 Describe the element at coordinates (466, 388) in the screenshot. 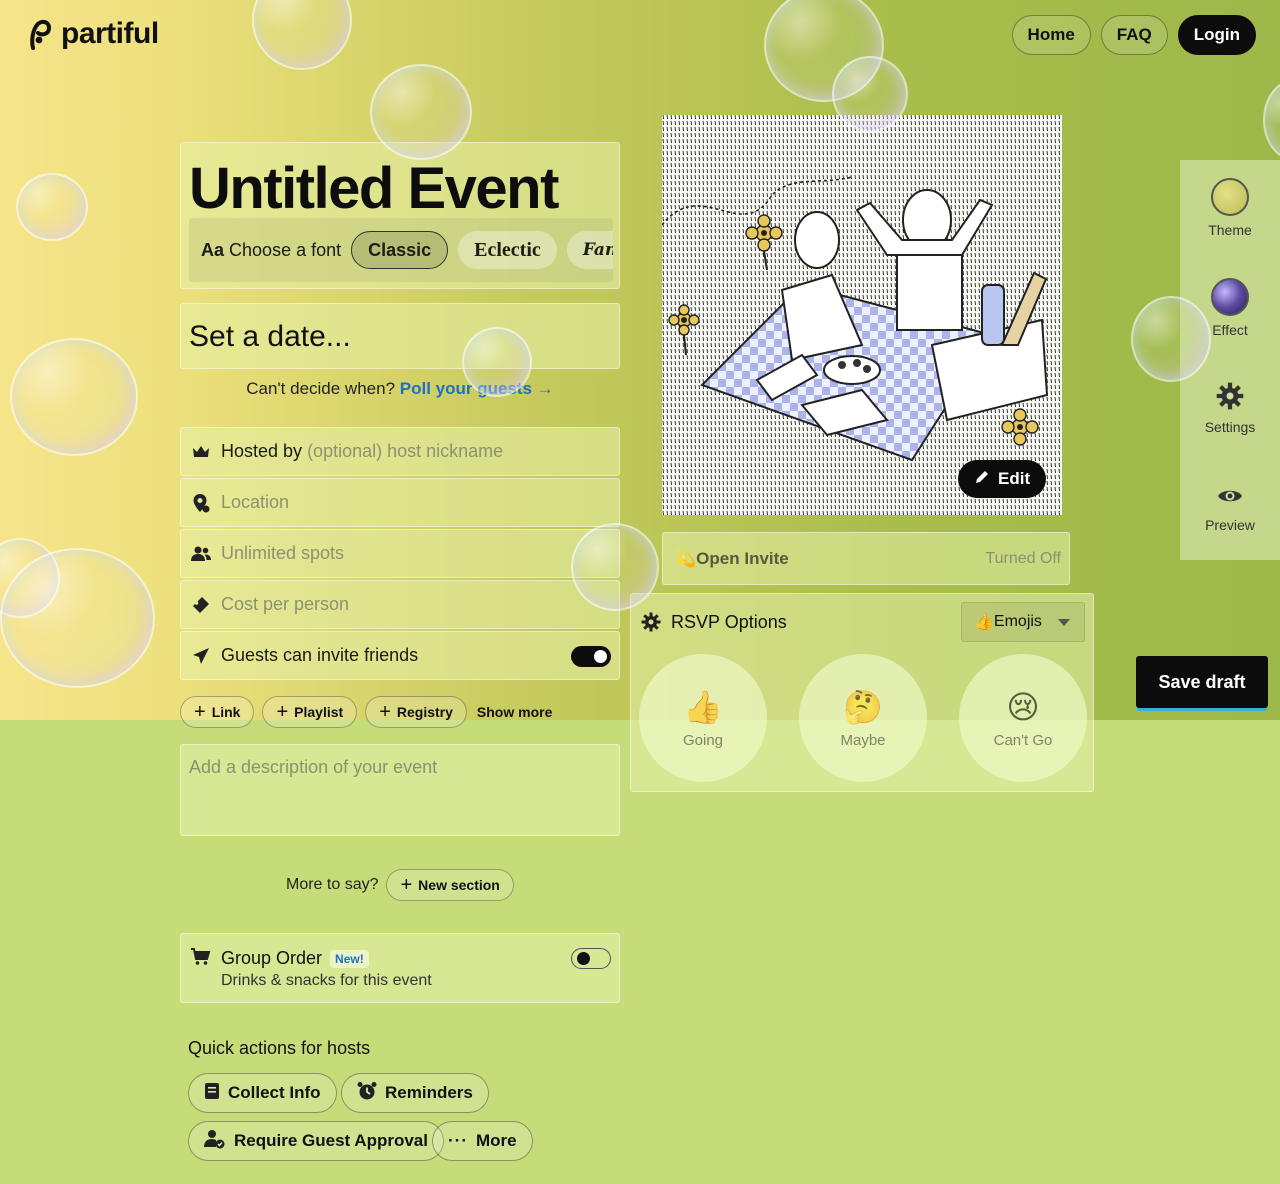

I see `poll-guests-link-text: Poll your guests` at that location.